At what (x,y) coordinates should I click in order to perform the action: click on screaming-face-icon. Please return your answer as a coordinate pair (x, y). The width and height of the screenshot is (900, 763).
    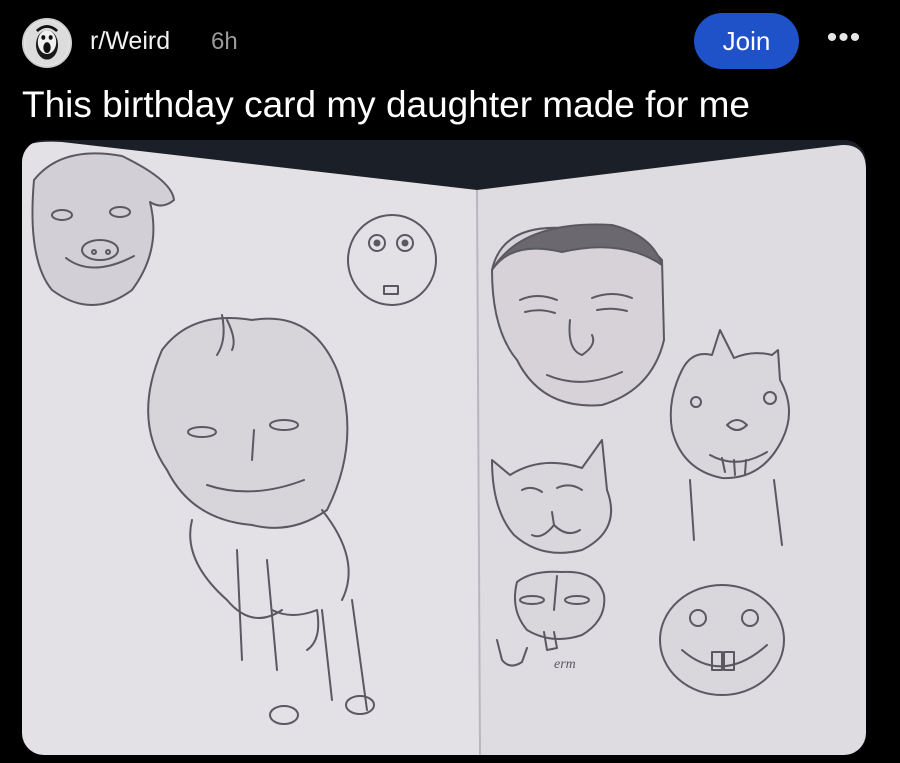
    Looking at the image, I should click on (47, 43).